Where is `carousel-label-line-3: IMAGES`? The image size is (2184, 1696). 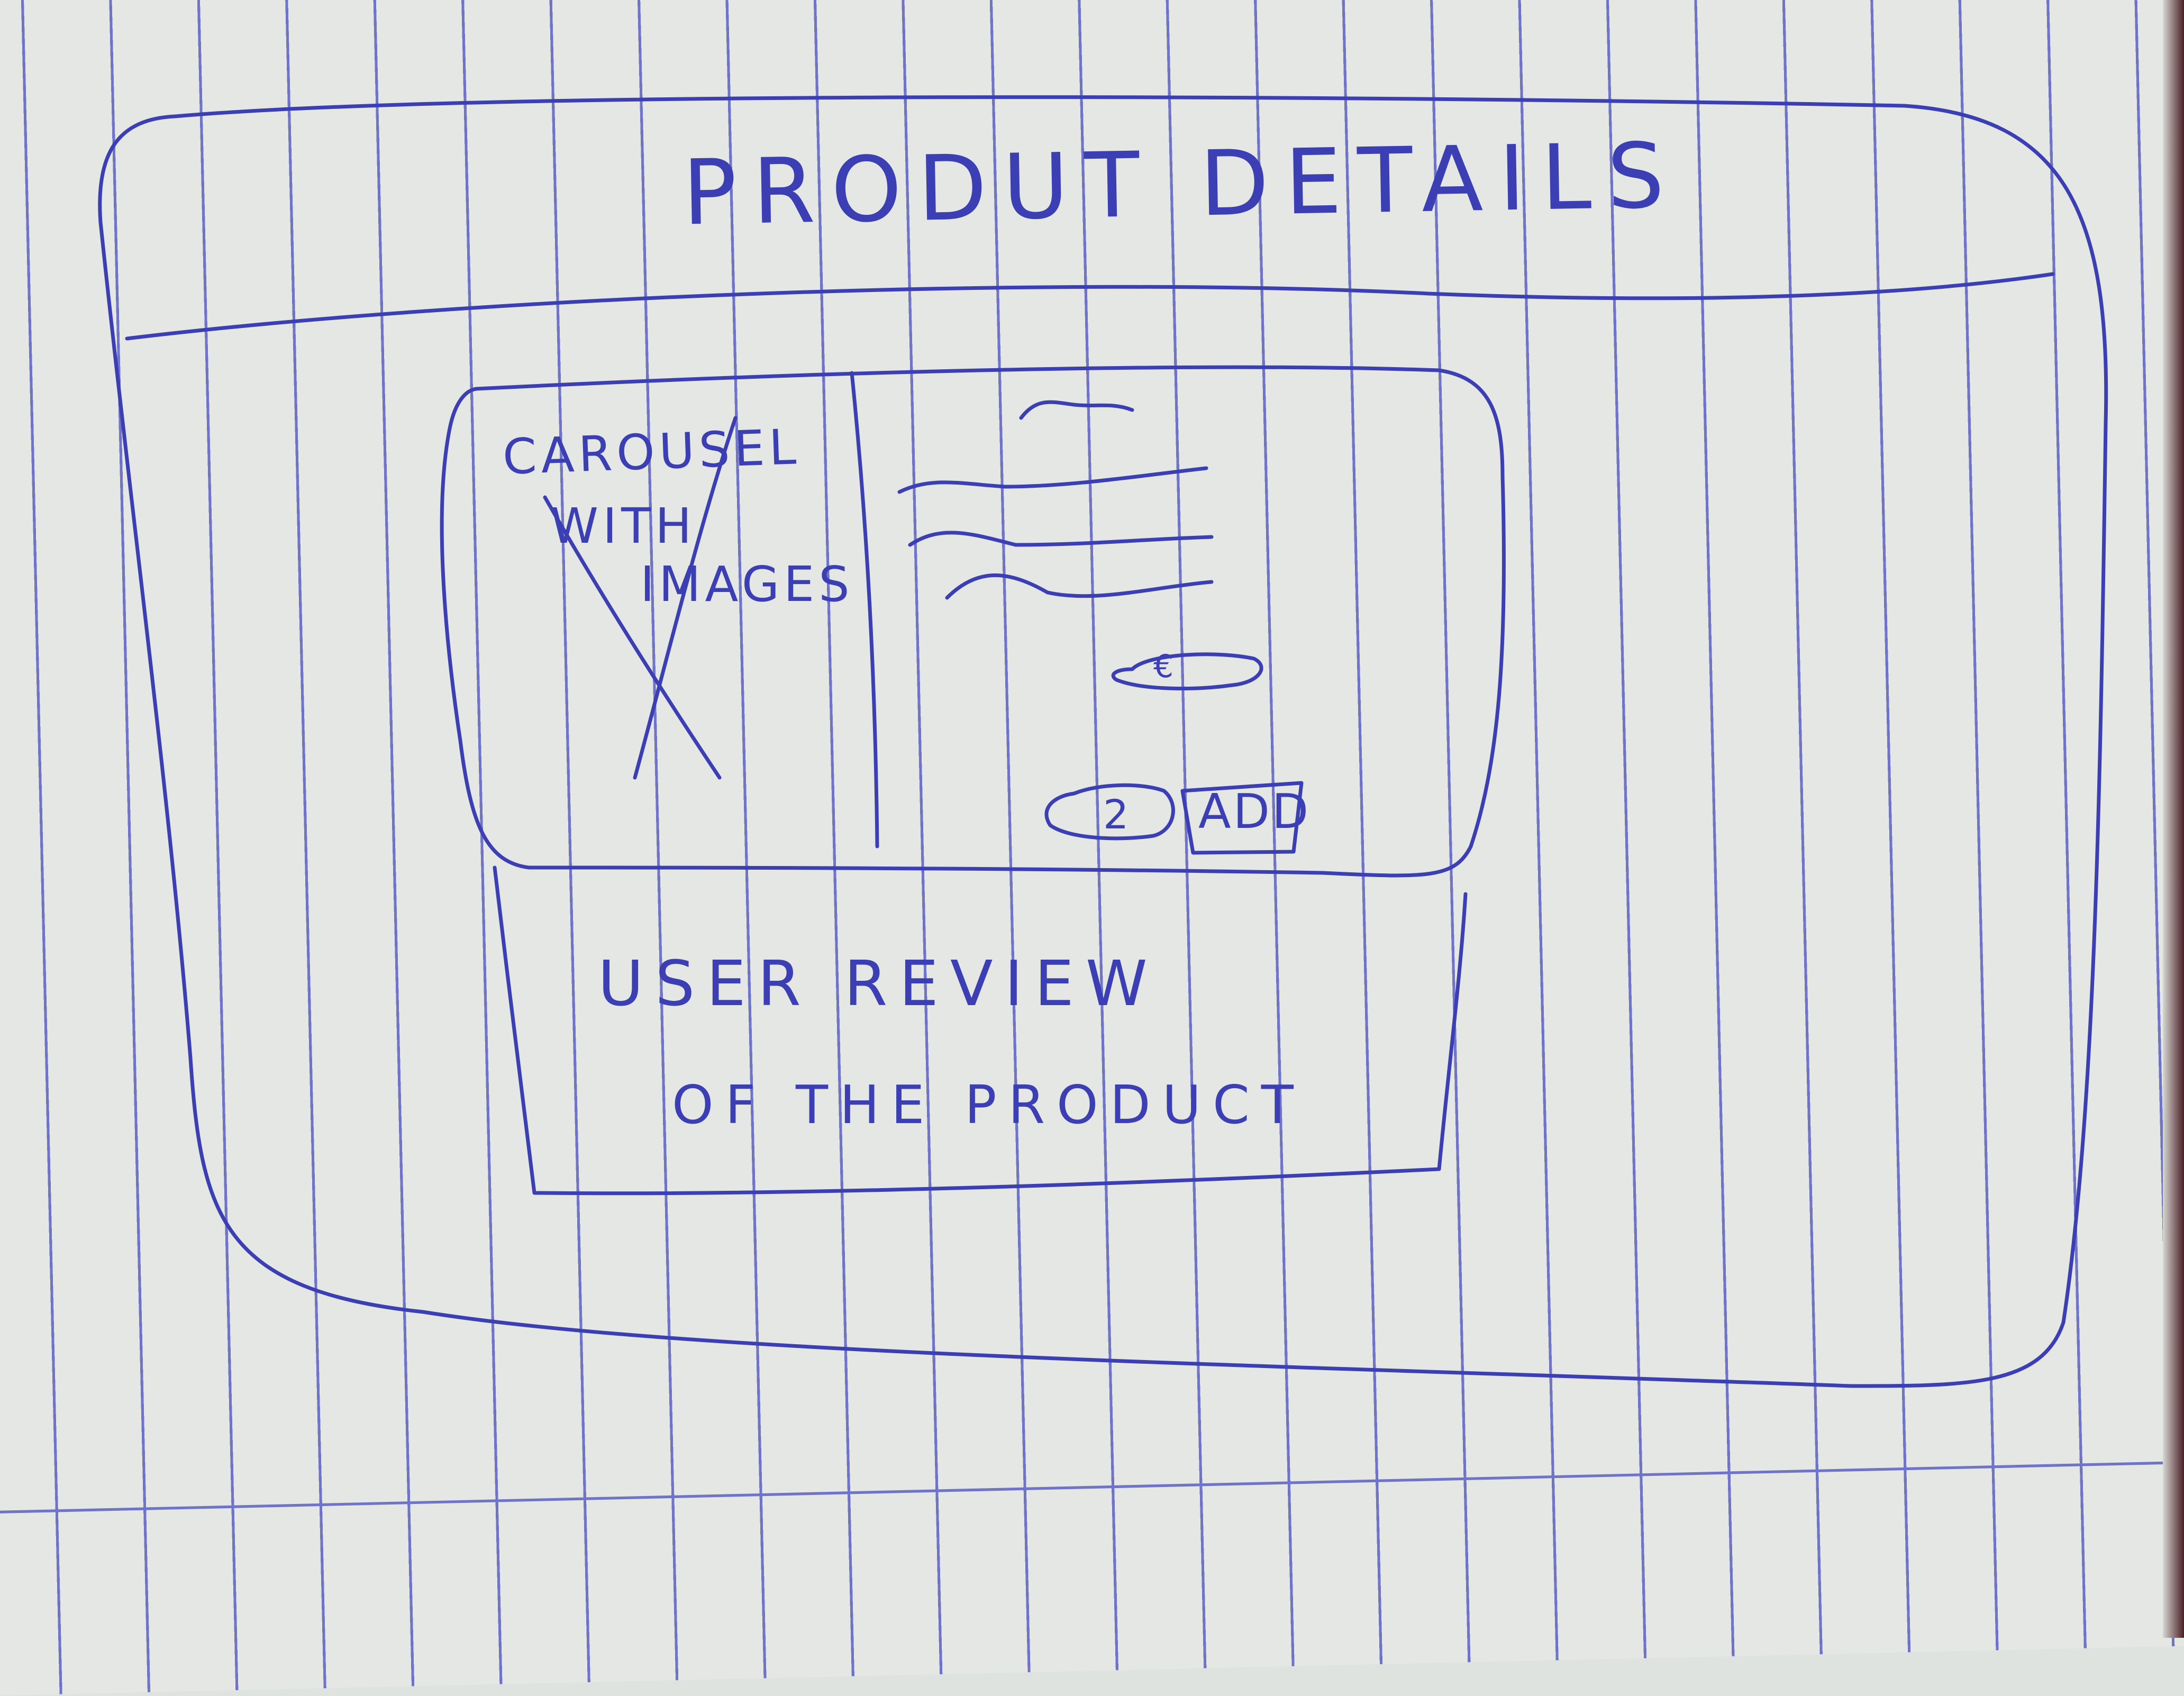 carousel-label-line-3: IMAGES is located at coordinates (747, 584).